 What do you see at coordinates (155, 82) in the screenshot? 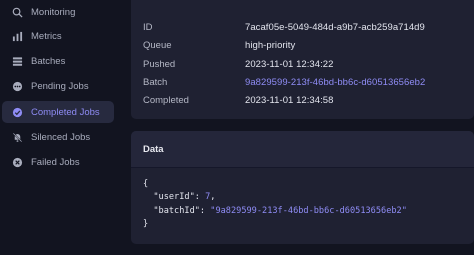
I see `detail-label: Batch` at bounding box center [155, 82].